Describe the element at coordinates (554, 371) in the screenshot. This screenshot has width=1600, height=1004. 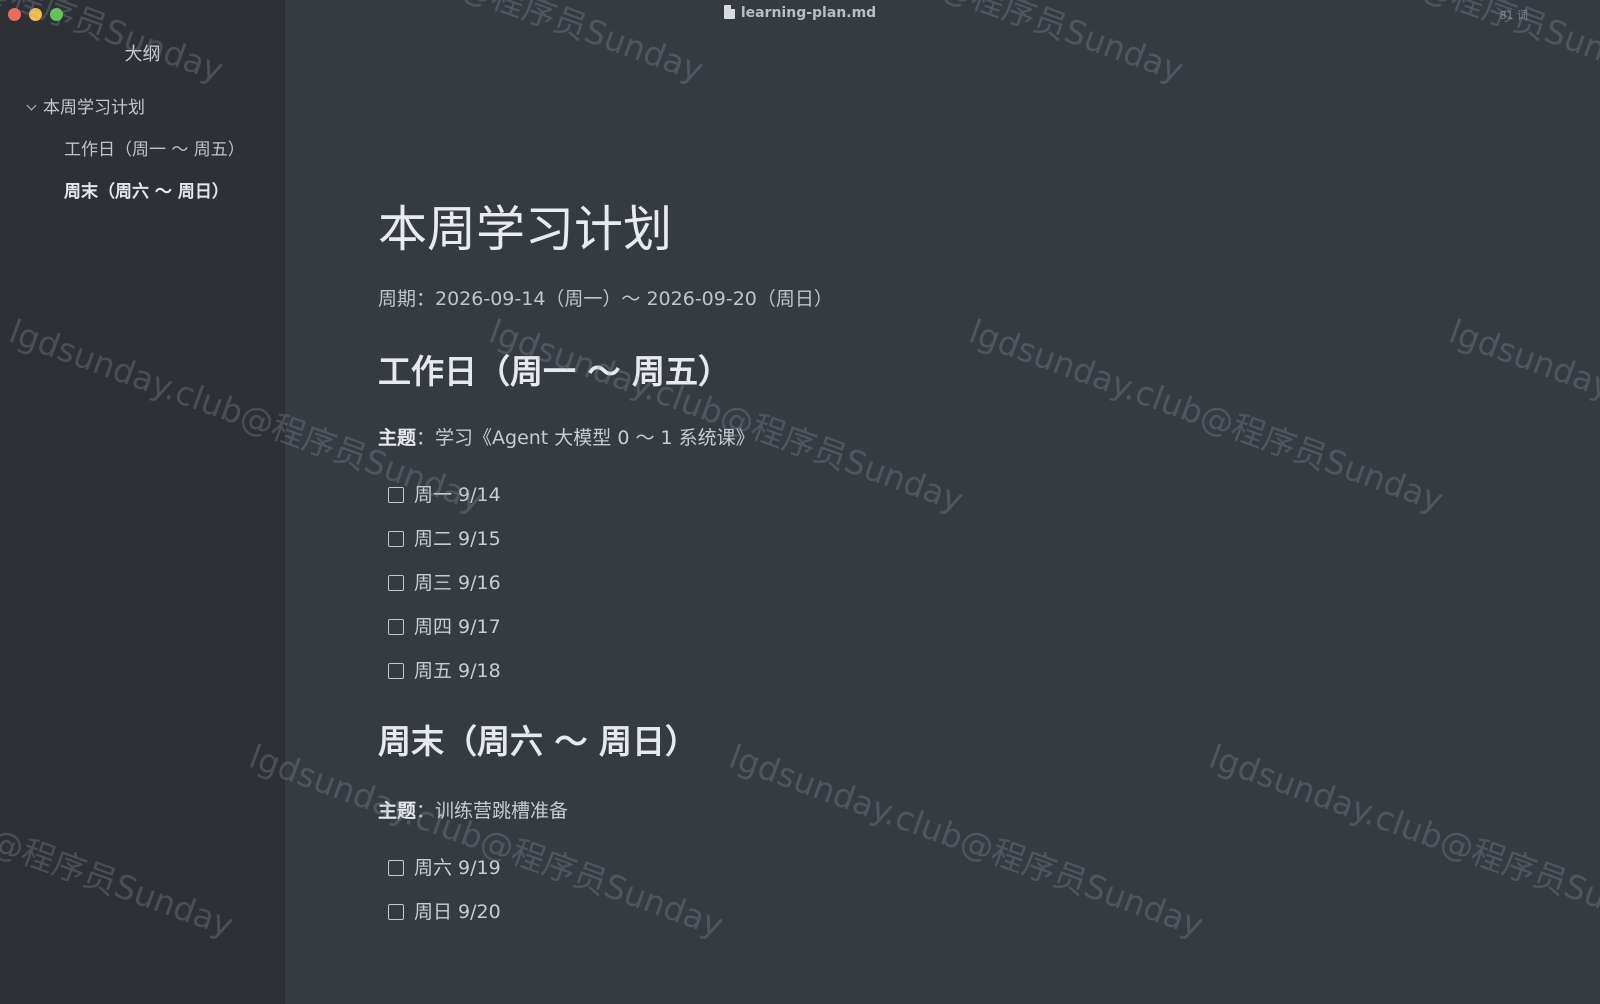
I see `weekdays-heading: 工作日（周一 ～ 周五）` at that location.